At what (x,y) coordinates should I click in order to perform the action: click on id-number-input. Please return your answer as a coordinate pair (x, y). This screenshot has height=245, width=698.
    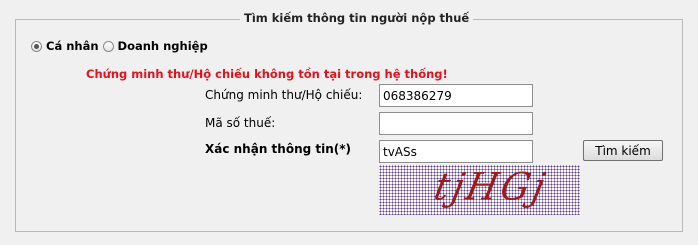
    Looking at the image, I should click on (456, 95).